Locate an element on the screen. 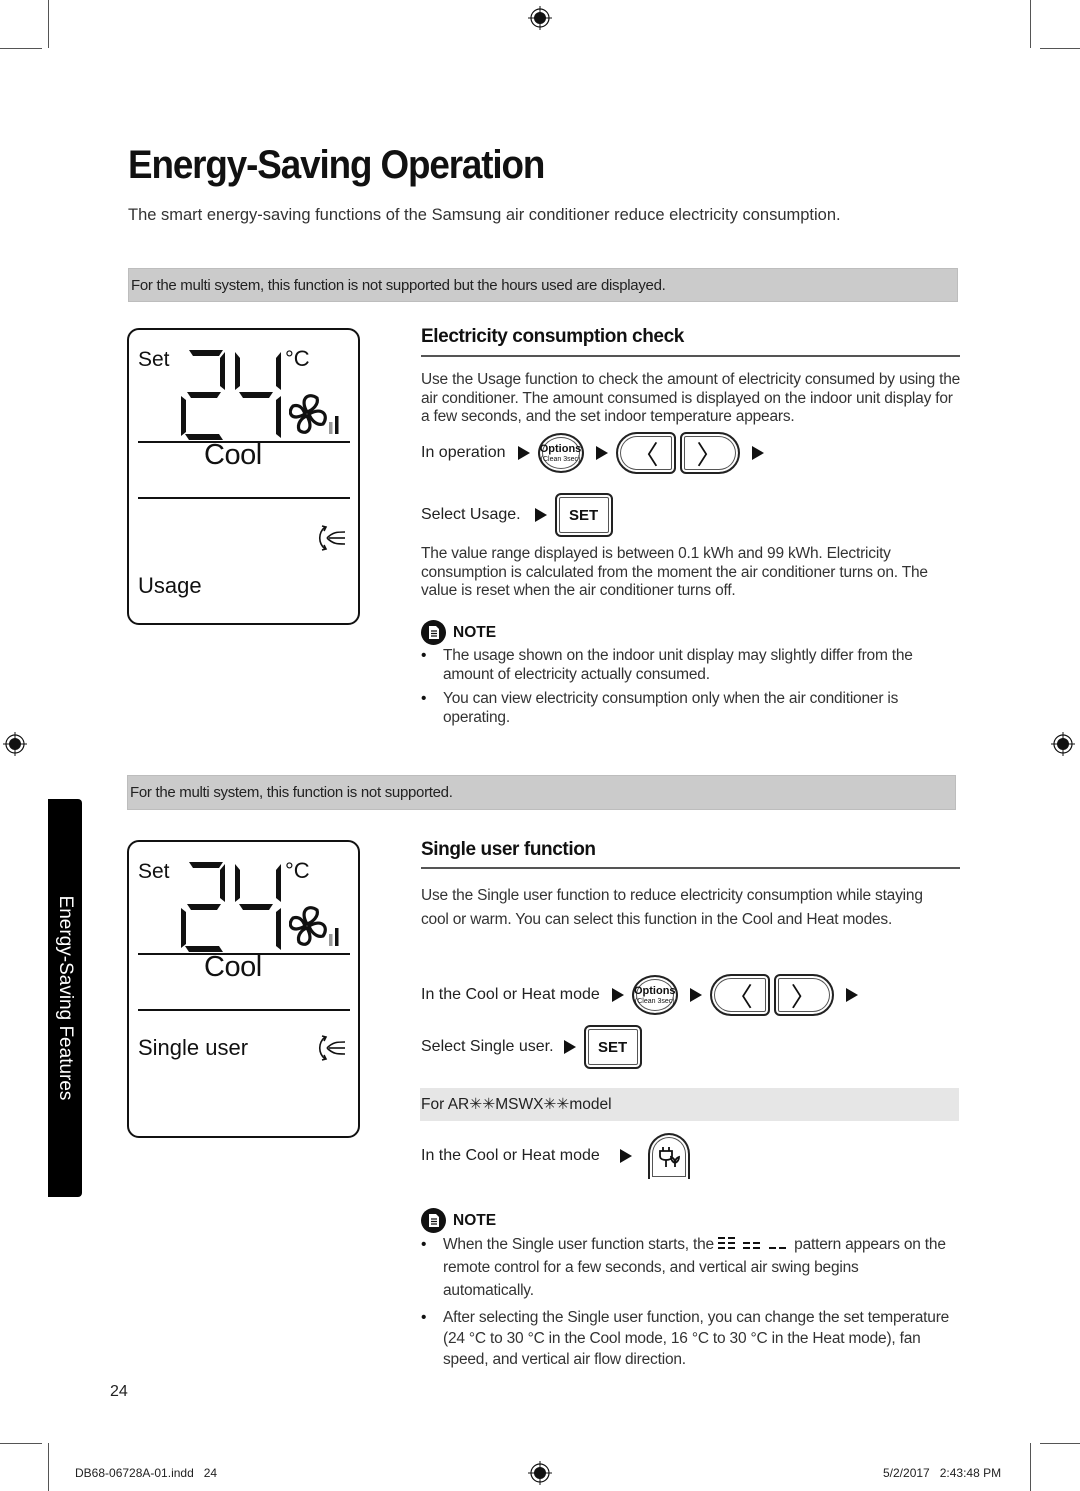 This screenshot has height=1491, width=1080. section-heading-usage: Electricity consumption check is located at coordinates (552, 336).